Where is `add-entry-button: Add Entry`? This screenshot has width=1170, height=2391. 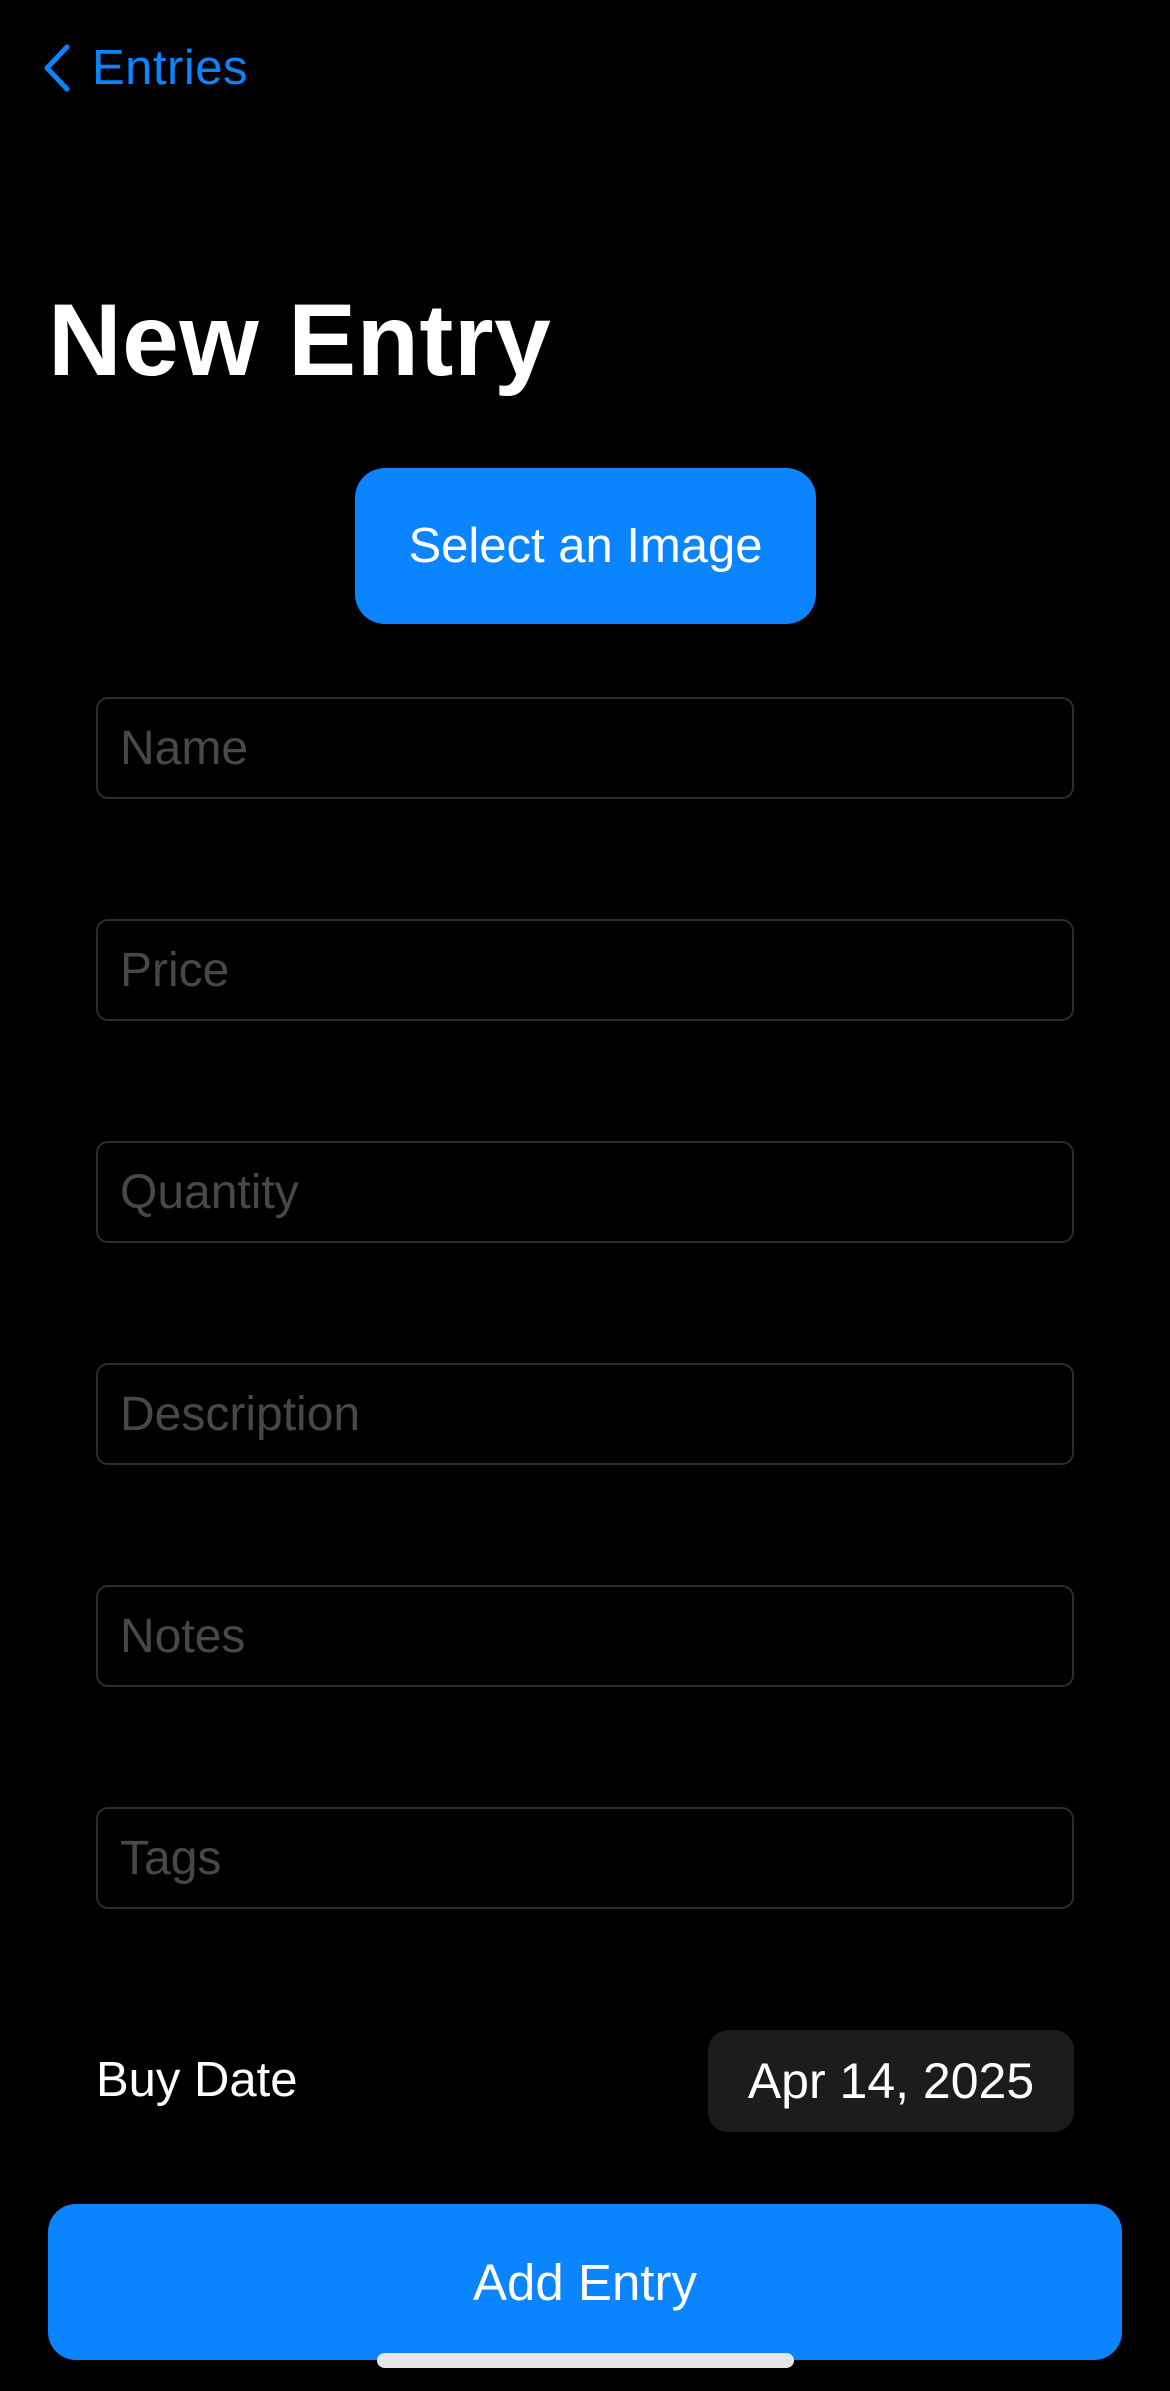 add-entry-button: Add Entry is located at coordinates (585, 2282).